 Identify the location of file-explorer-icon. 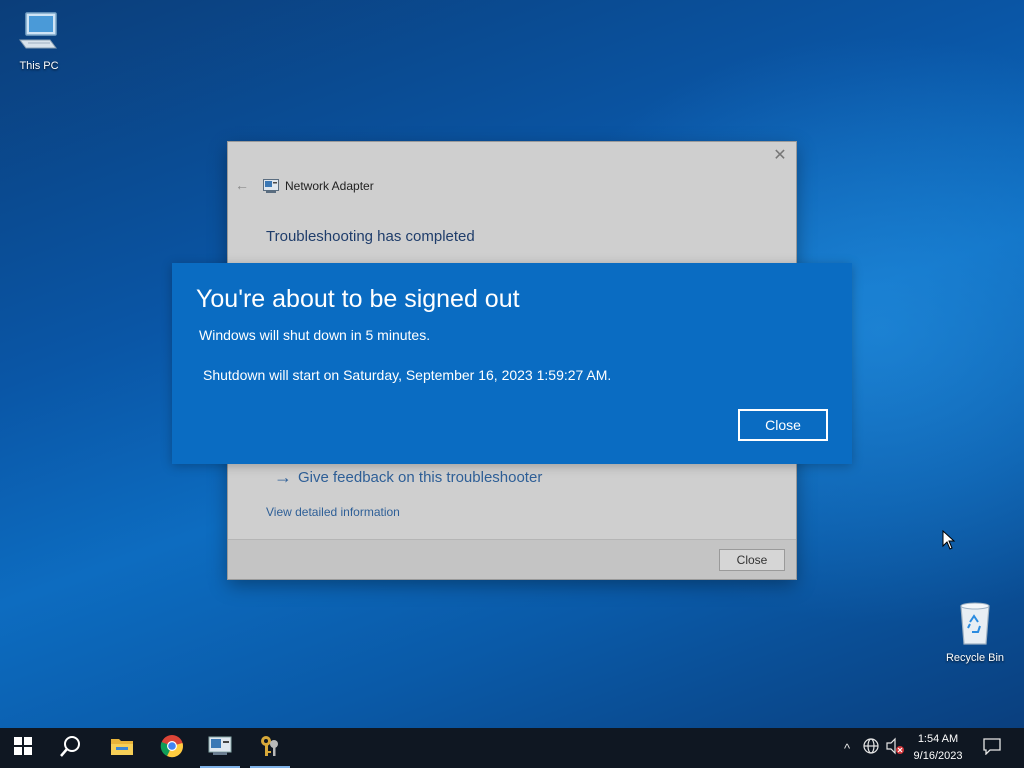
(122, 748).